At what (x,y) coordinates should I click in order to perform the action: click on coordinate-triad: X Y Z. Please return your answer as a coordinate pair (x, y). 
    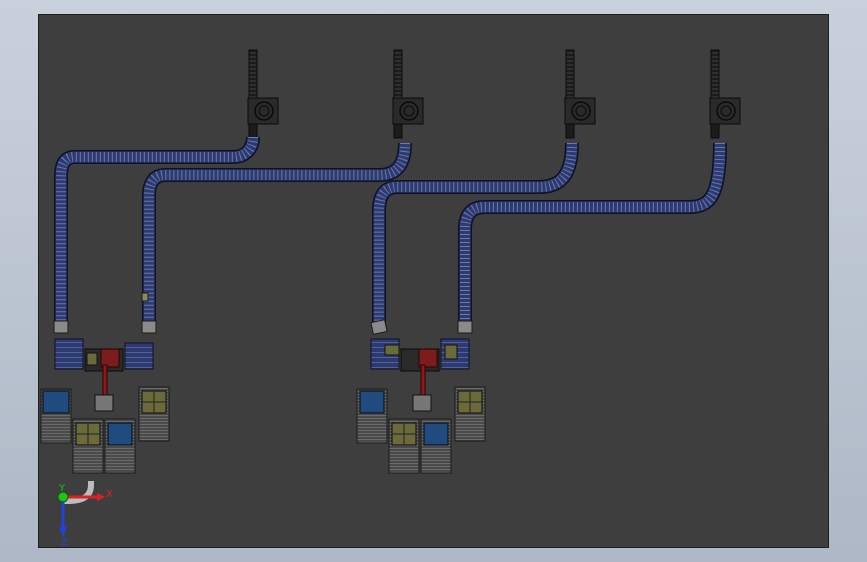
    Looking at the image, I should click on (85, 514).